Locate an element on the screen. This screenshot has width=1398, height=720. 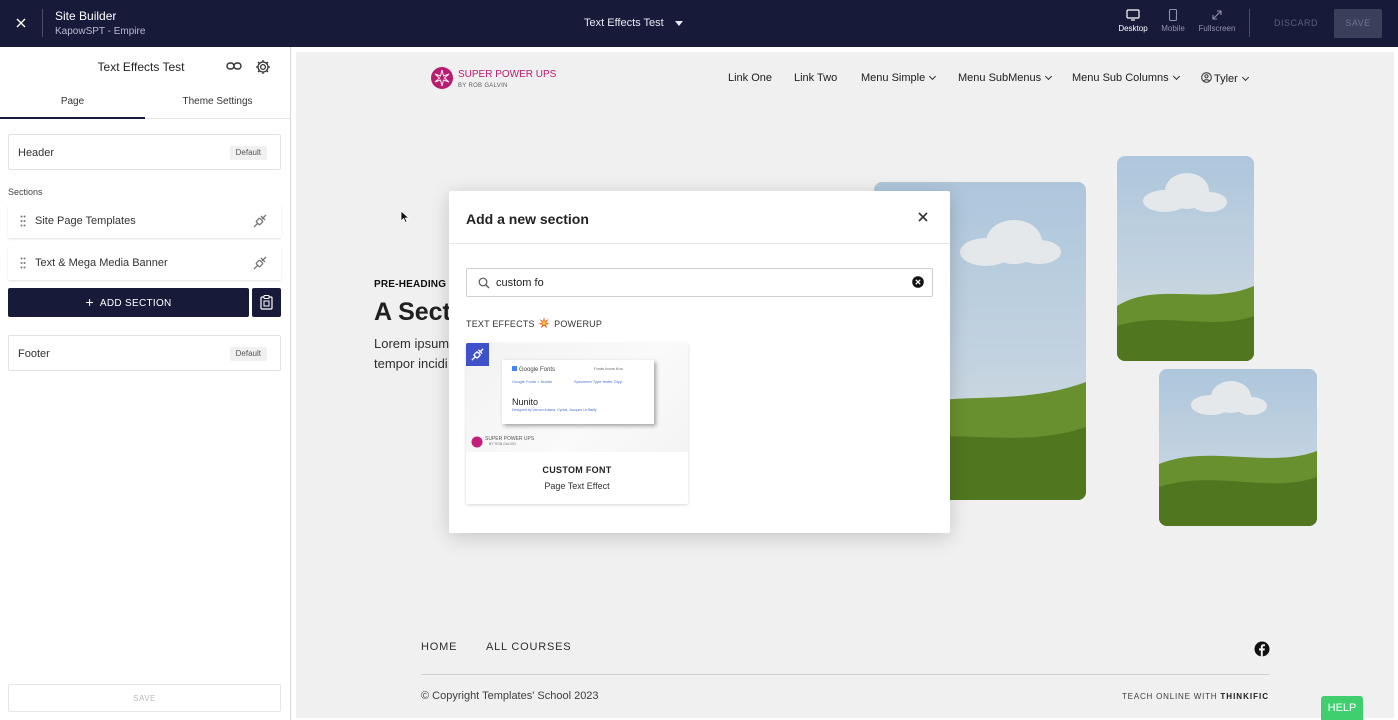
google-fonts-logo: Google Fonts is located at coordinates (533, 369).